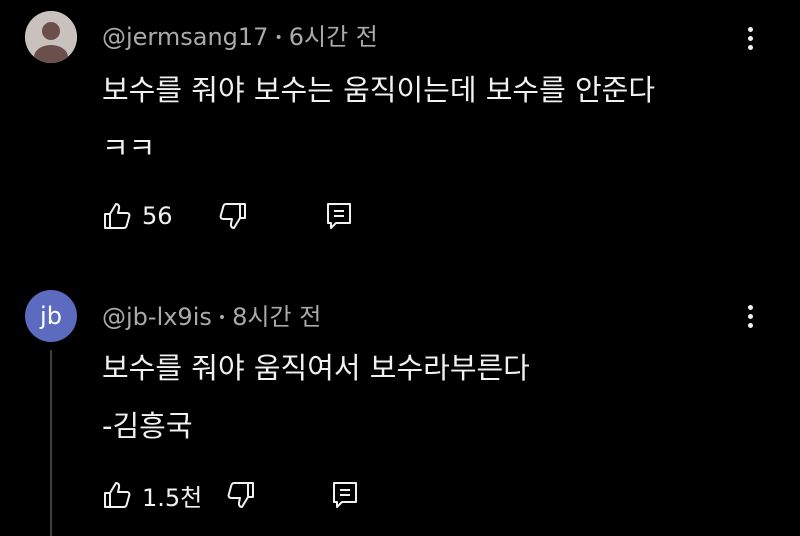  I want to click on comment-time: 8시간 전, so click(276, 317).